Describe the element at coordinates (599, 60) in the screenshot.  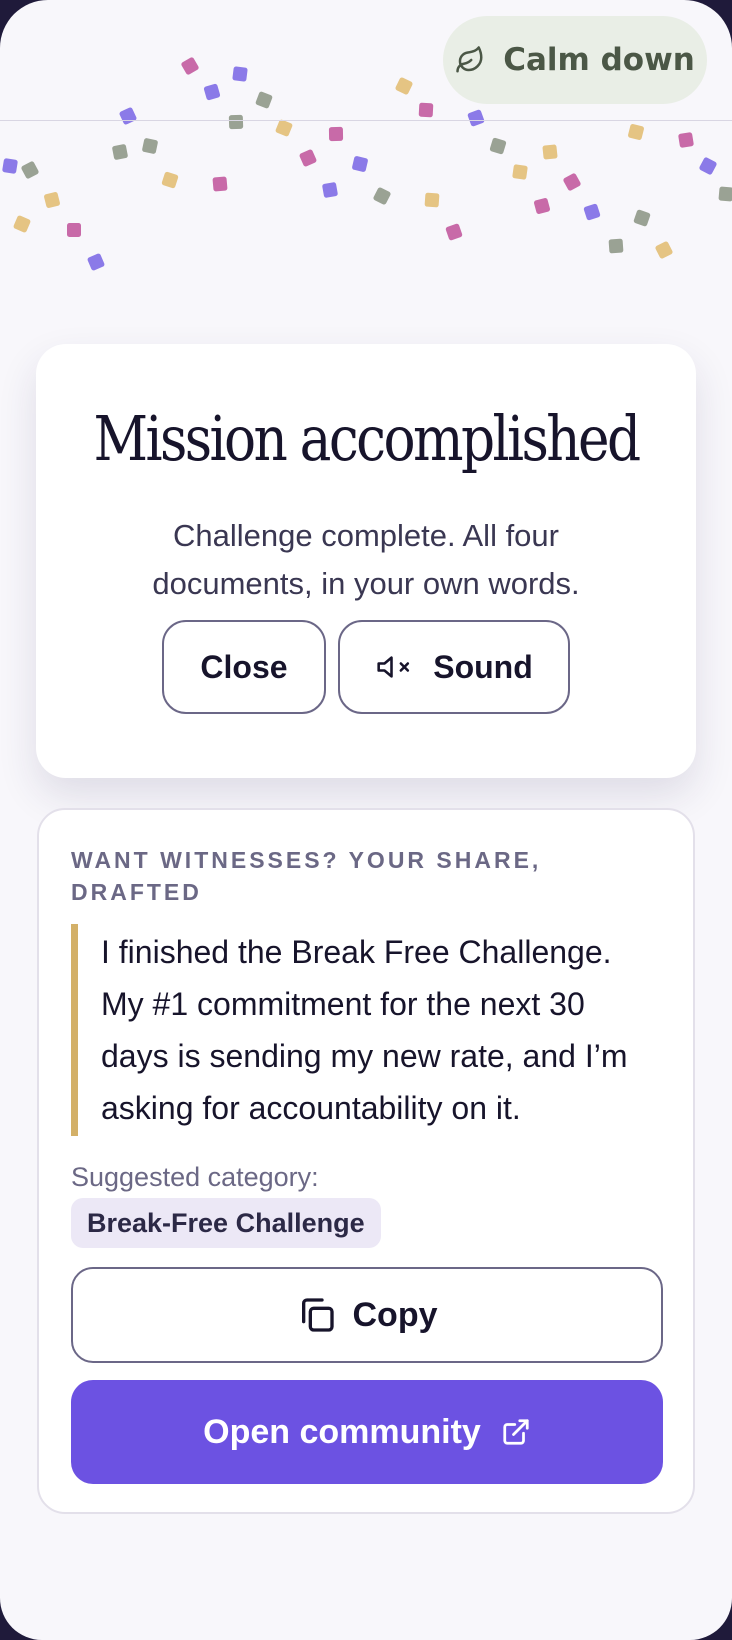
I see `calm-down-label: Calm down` at that location.